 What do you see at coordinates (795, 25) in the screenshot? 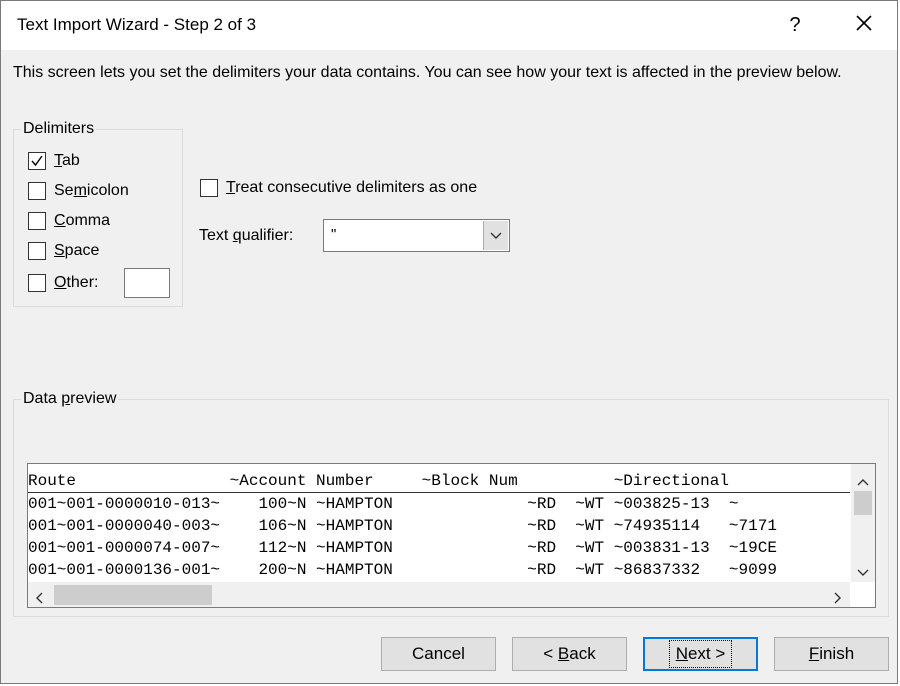
I see `help-button: ?` at bounding box center [795, 25].